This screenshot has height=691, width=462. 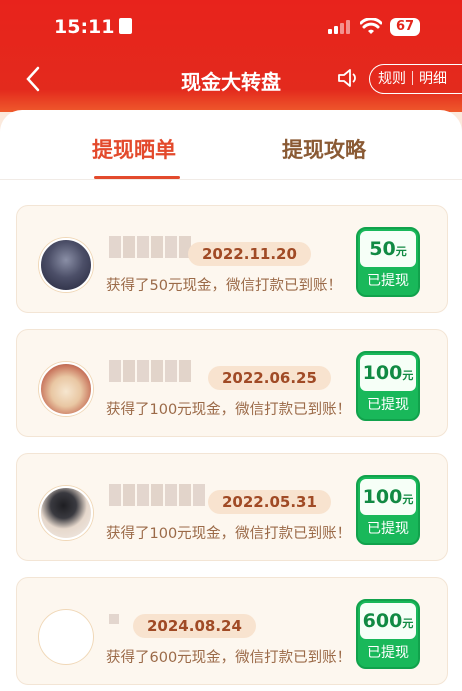 I want to click on record-card: 2022.11.20 获得了50元现金，微信打款已到账！ 50元 已提现, so click(x=232, y=259).